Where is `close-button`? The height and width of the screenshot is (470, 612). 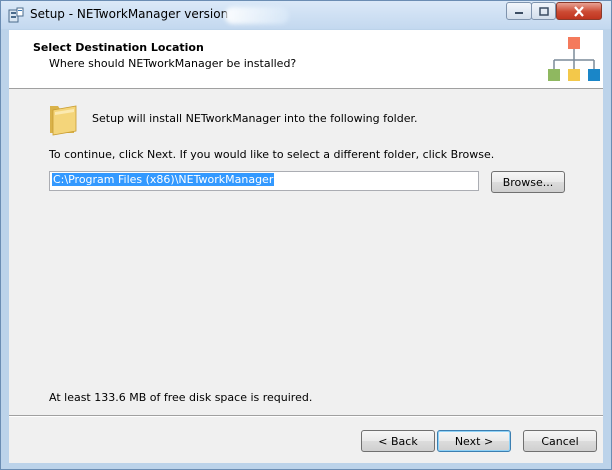
close-button is located at coordinates (579, 11).